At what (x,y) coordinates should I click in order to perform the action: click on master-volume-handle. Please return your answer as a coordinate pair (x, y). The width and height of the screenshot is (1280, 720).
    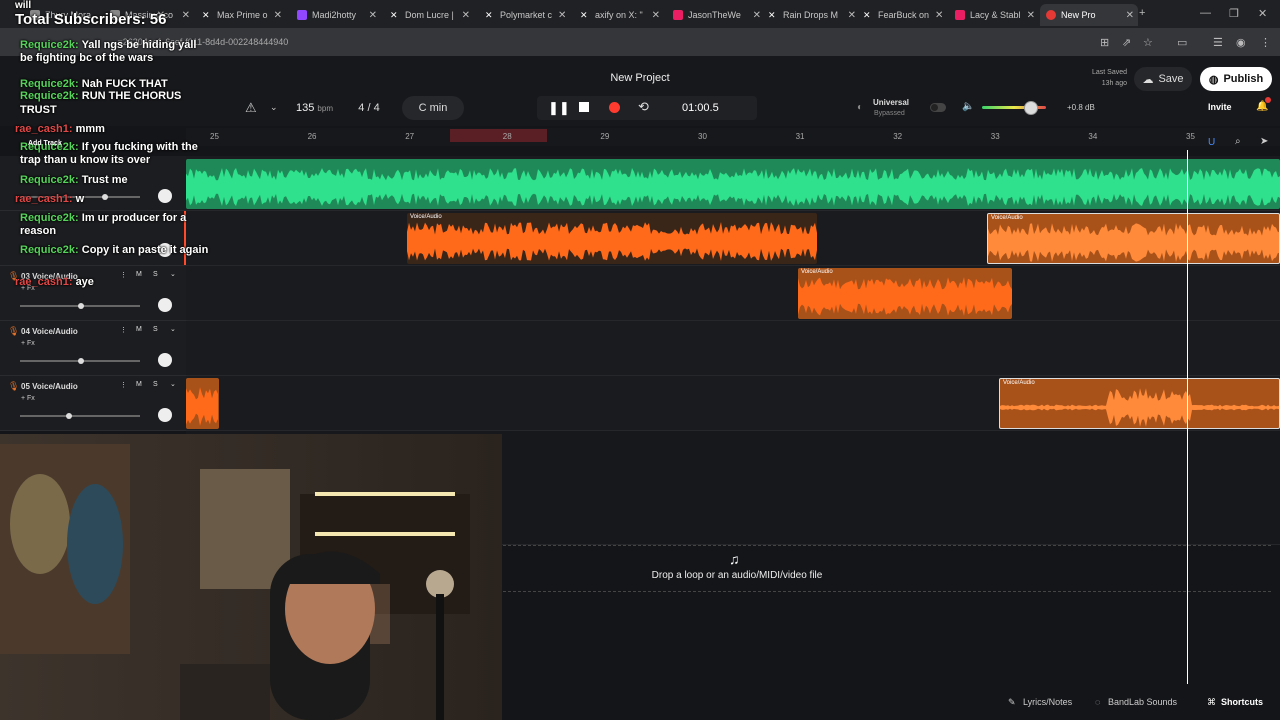
    Looking at the image, I should click on (1031, 108).